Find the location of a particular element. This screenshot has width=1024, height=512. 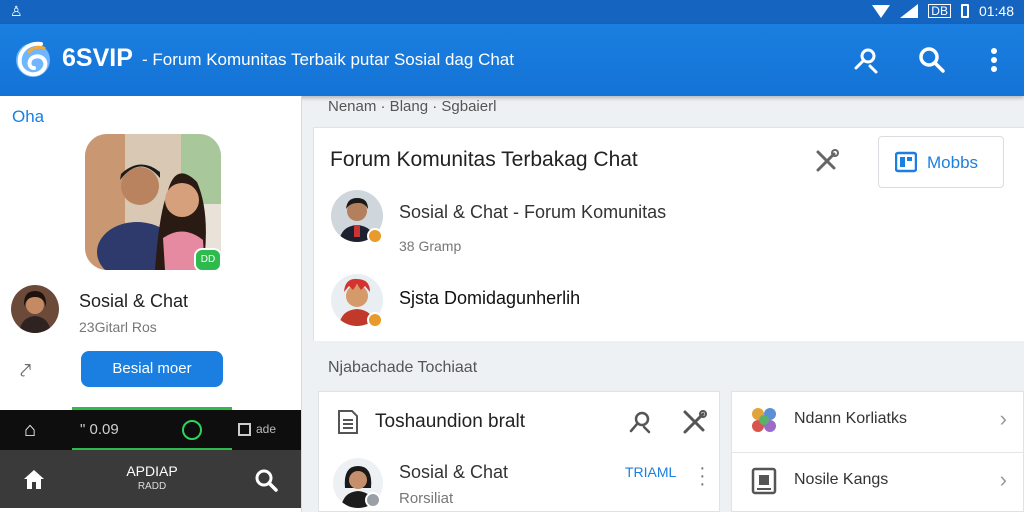

battery-icon is located at coordinates (964, 11).